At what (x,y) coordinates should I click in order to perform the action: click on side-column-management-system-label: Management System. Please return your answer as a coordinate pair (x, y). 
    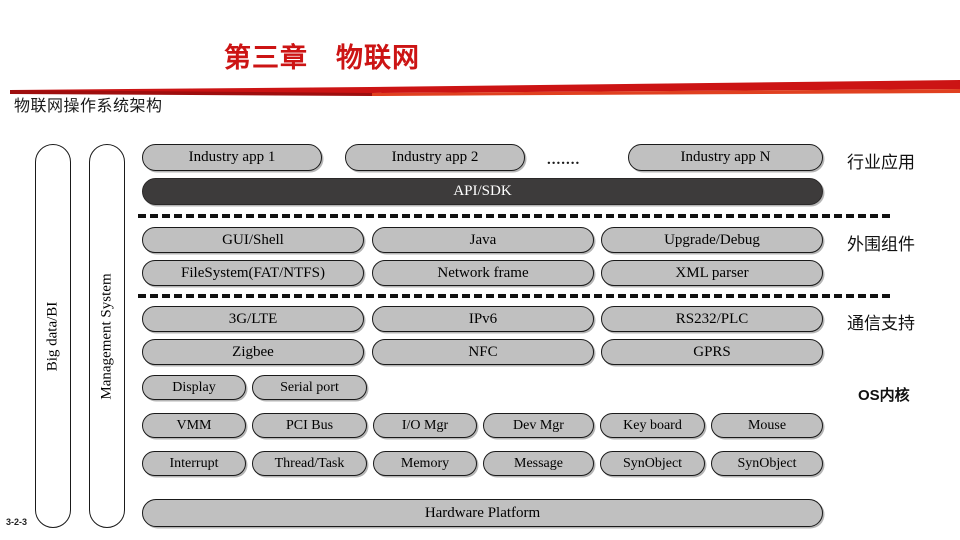
    Looking at the image, I should click on (106, 336).